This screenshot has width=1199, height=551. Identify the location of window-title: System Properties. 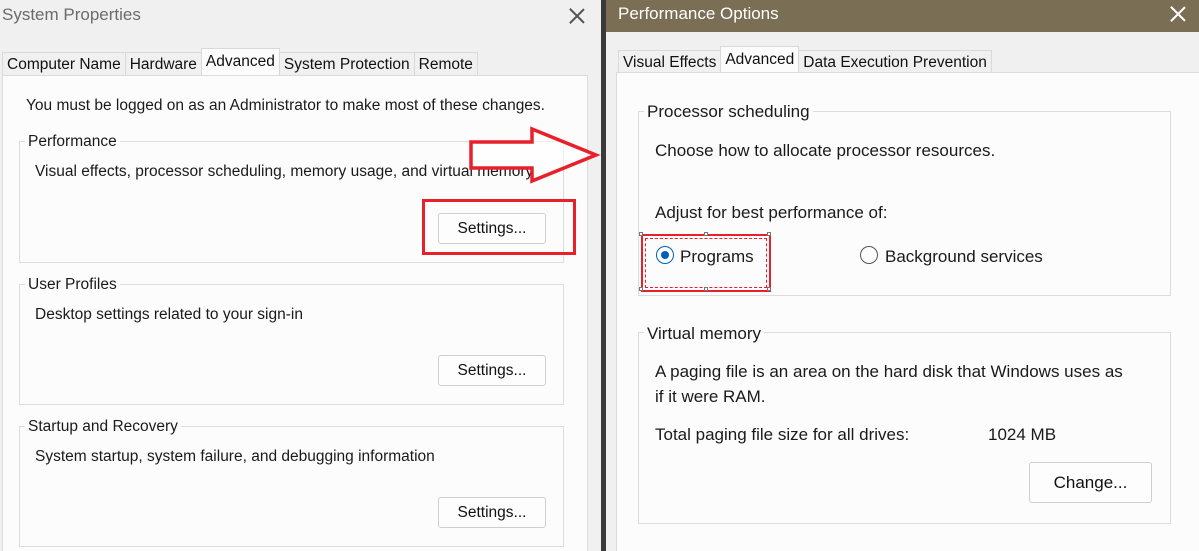
(71, 14).